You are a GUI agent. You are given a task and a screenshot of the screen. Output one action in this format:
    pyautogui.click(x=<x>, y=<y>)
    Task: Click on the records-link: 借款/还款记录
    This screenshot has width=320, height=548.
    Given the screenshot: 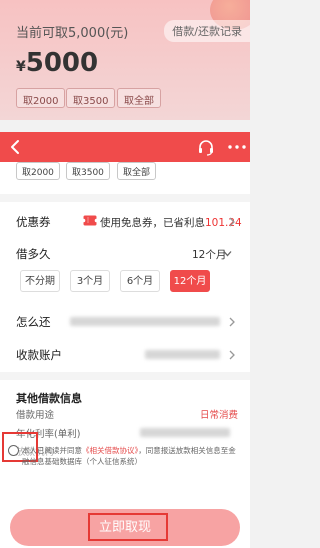 What is the action you would take?
    pyautogui.click(x=207, y=31)
    